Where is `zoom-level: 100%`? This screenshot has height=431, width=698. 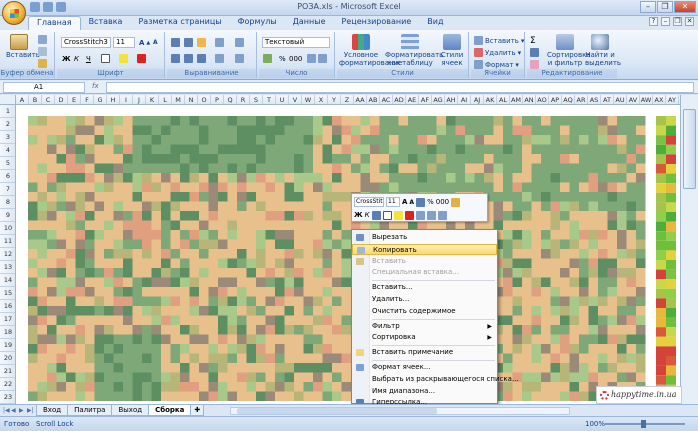 zoom-level: 100% is located at coordinates (595, 424).